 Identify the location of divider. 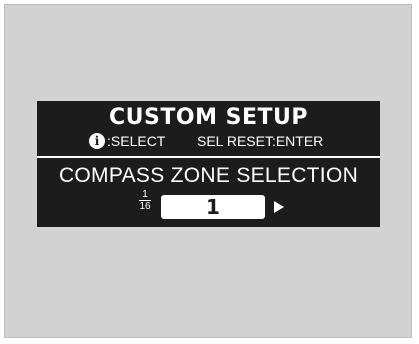
(208, 157).